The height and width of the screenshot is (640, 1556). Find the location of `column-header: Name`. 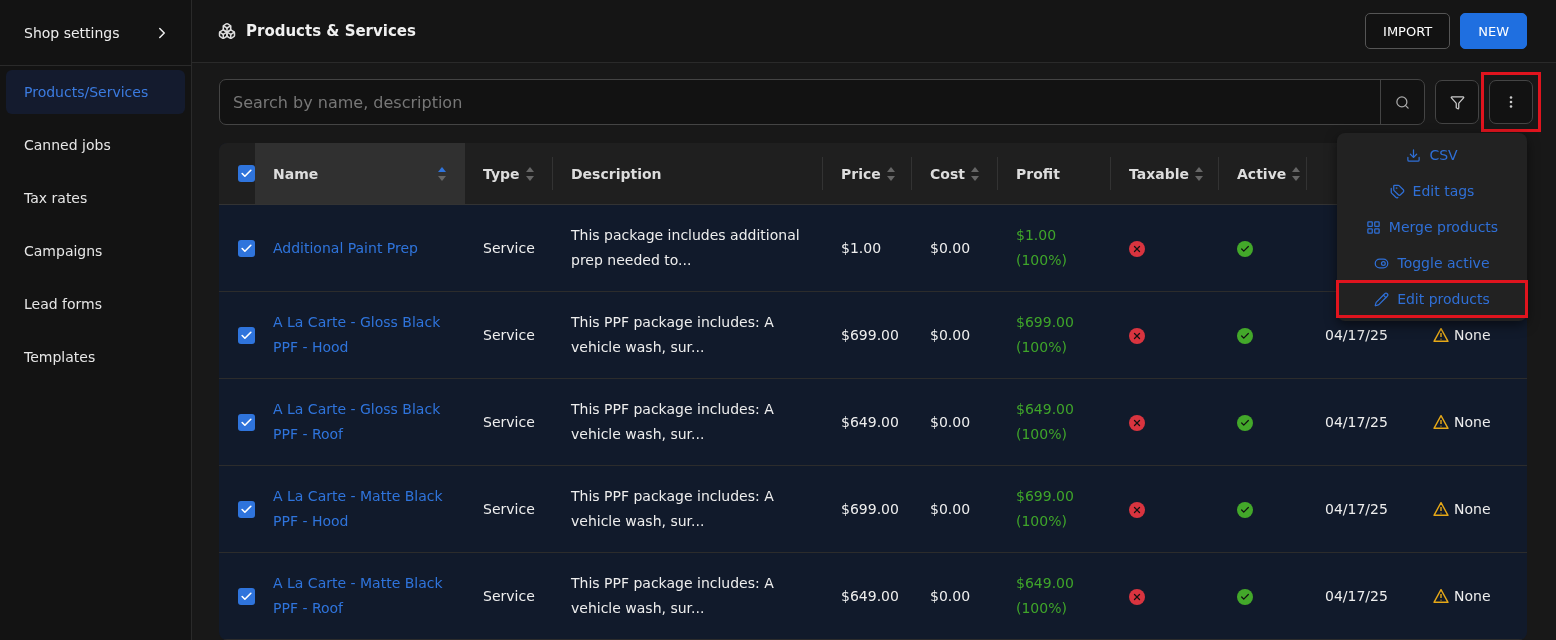

column-header: Name is located at coordinates (360, 173).